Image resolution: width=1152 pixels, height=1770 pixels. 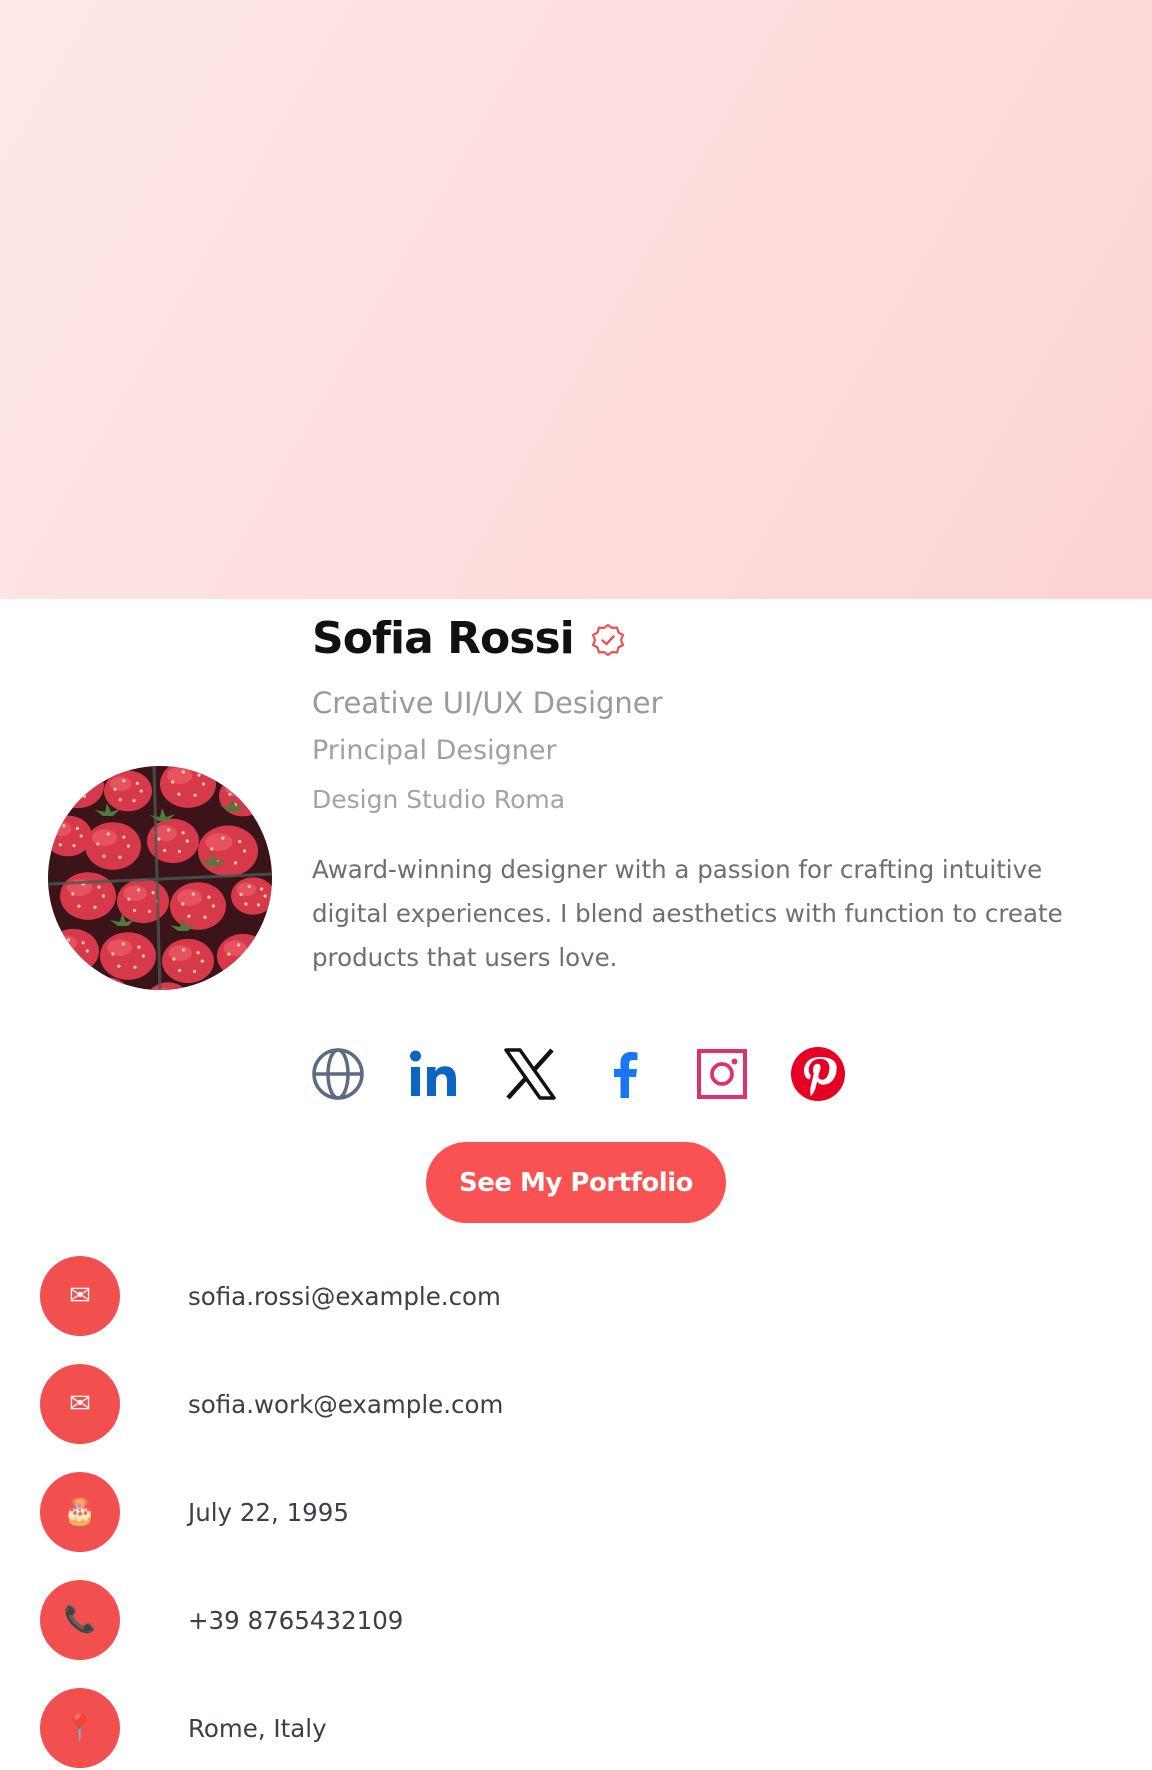 I want to click on avatar, so click(x=160, y=878).